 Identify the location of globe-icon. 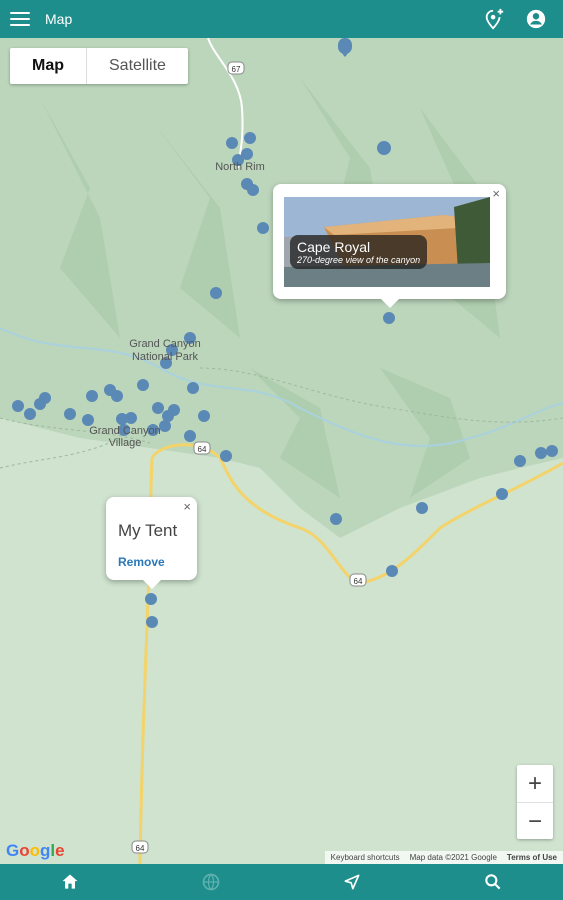
(211, 882).